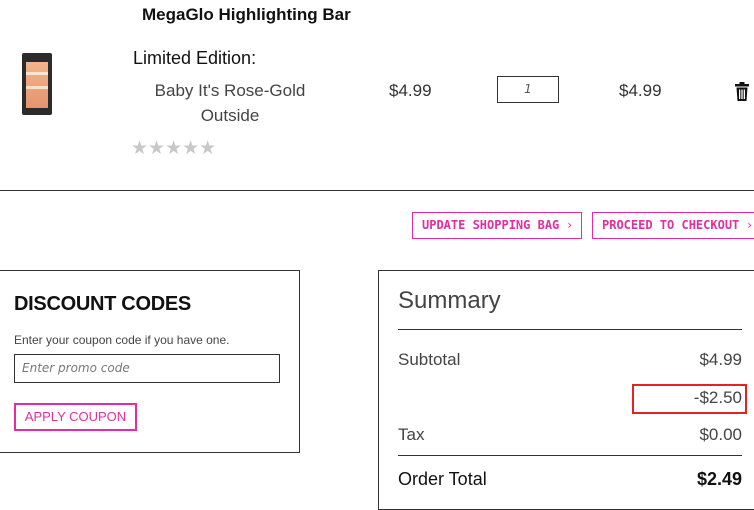 The width and height of the screenshot is (754, 510). What do you see at coordinates (230, 115) in the screenshot?
I see `product-variant-line2: Outside` at bounding box center [230, 115].